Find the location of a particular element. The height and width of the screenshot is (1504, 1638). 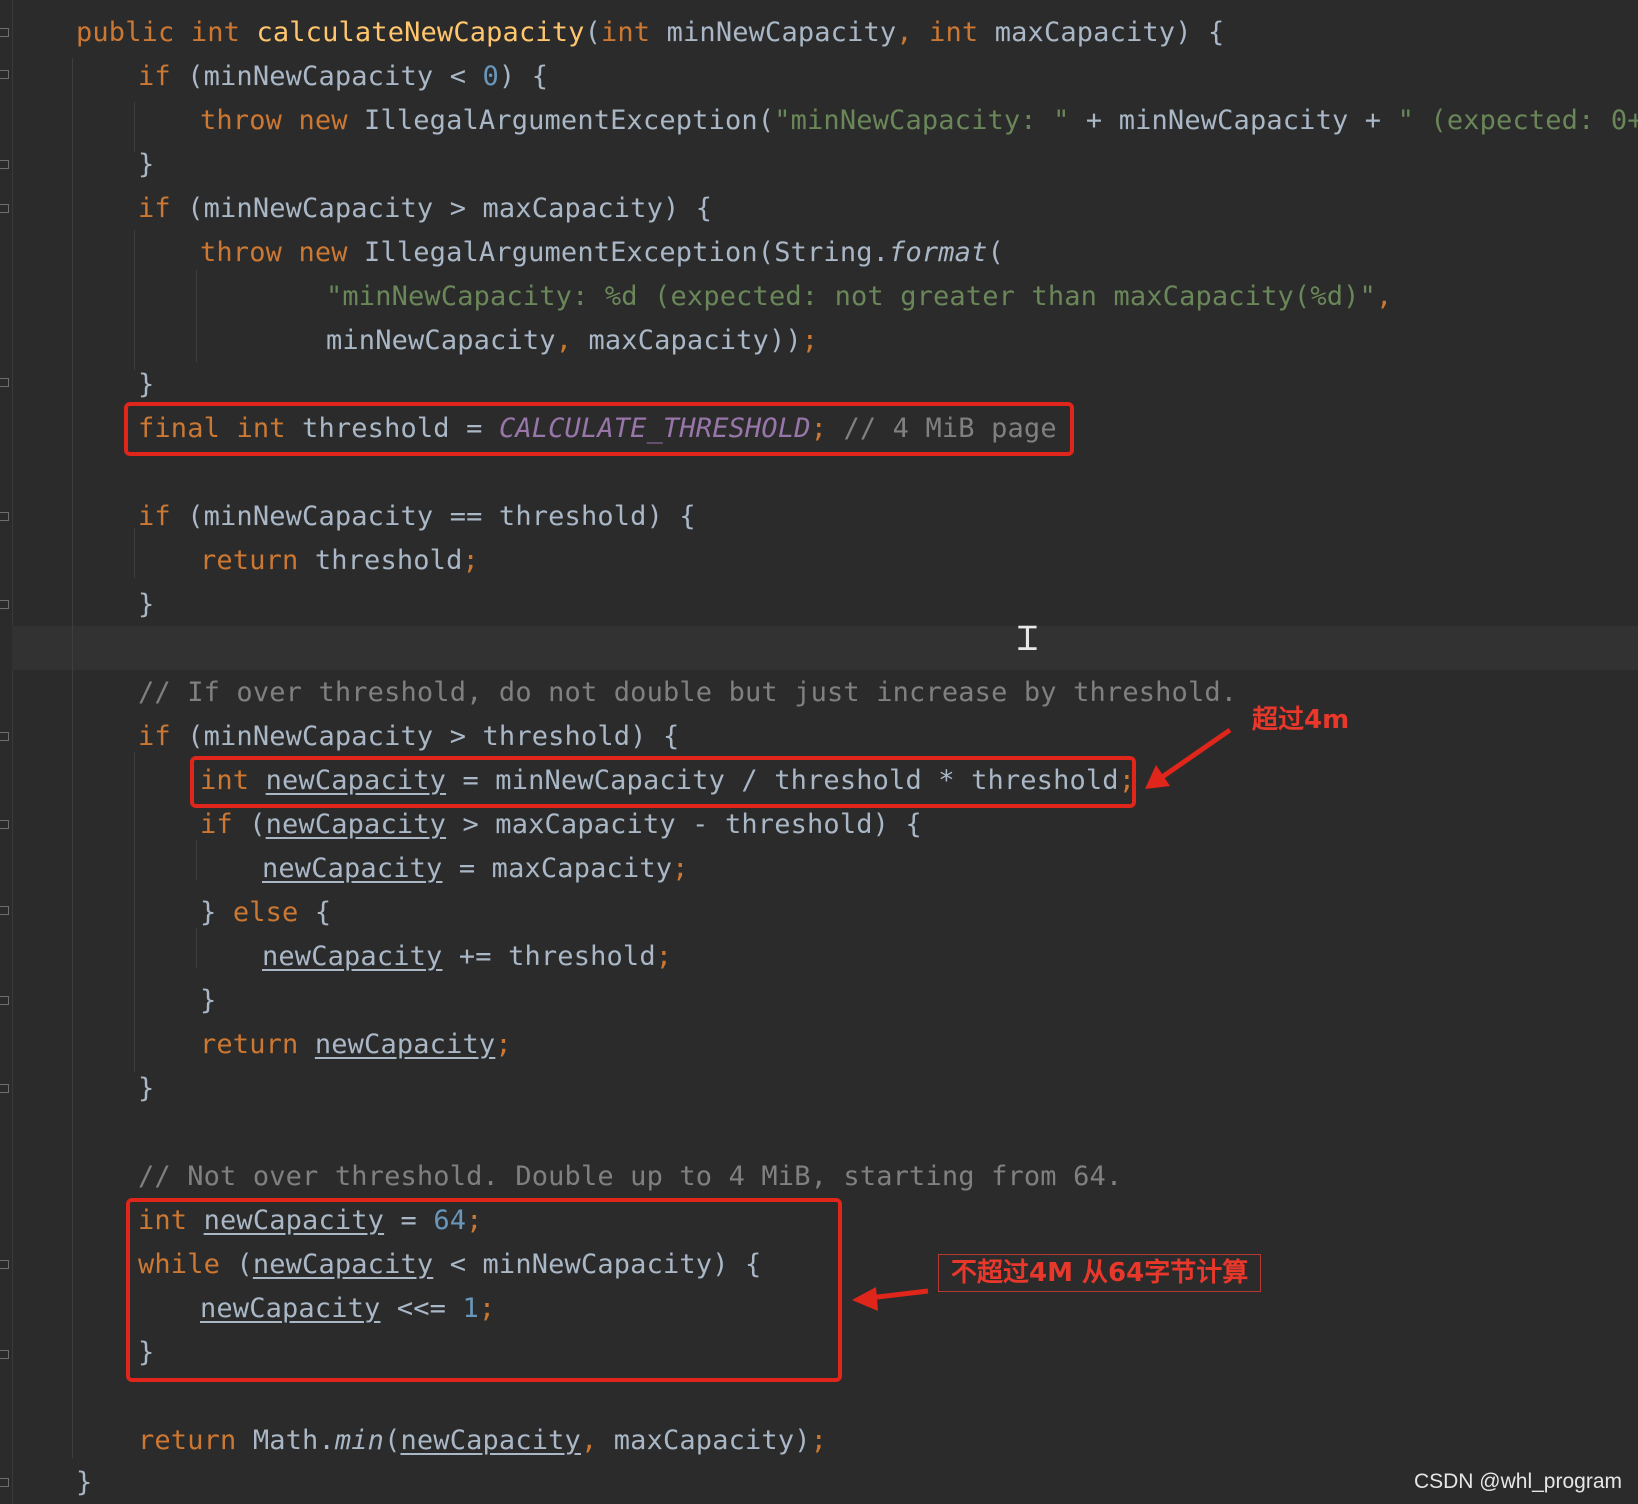

over-4m-annotation: 超过4m is located at coordinates (1301, 720).